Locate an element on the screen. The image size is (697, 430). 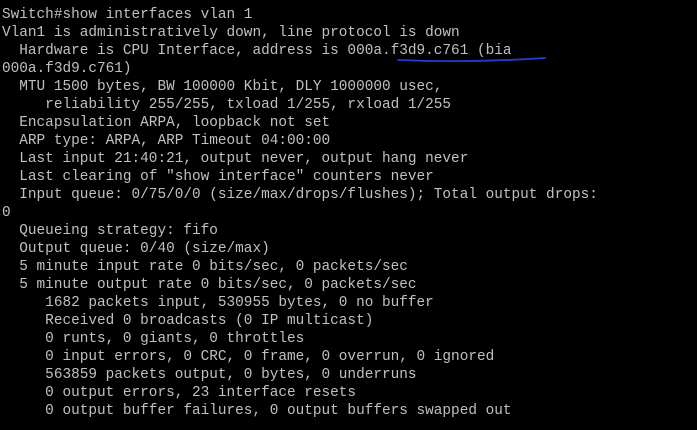
terminal-line: Encapsulation ARPA, loopback not set is located at coordinates (166, 123).